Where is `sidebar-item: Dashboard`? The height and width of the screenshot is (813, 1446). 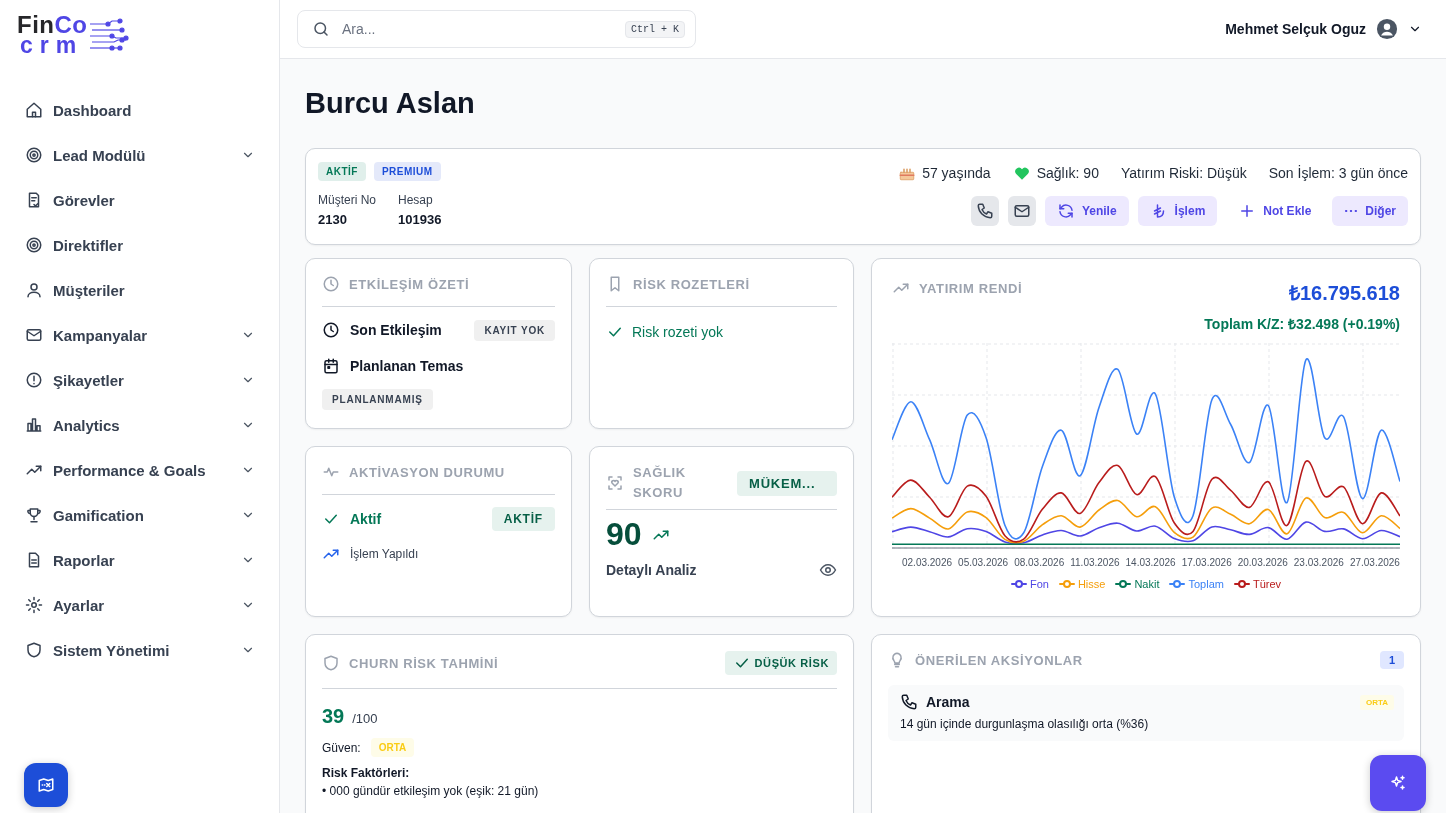 sidebar-item: Dashboard is located at coordinates (140, 110).